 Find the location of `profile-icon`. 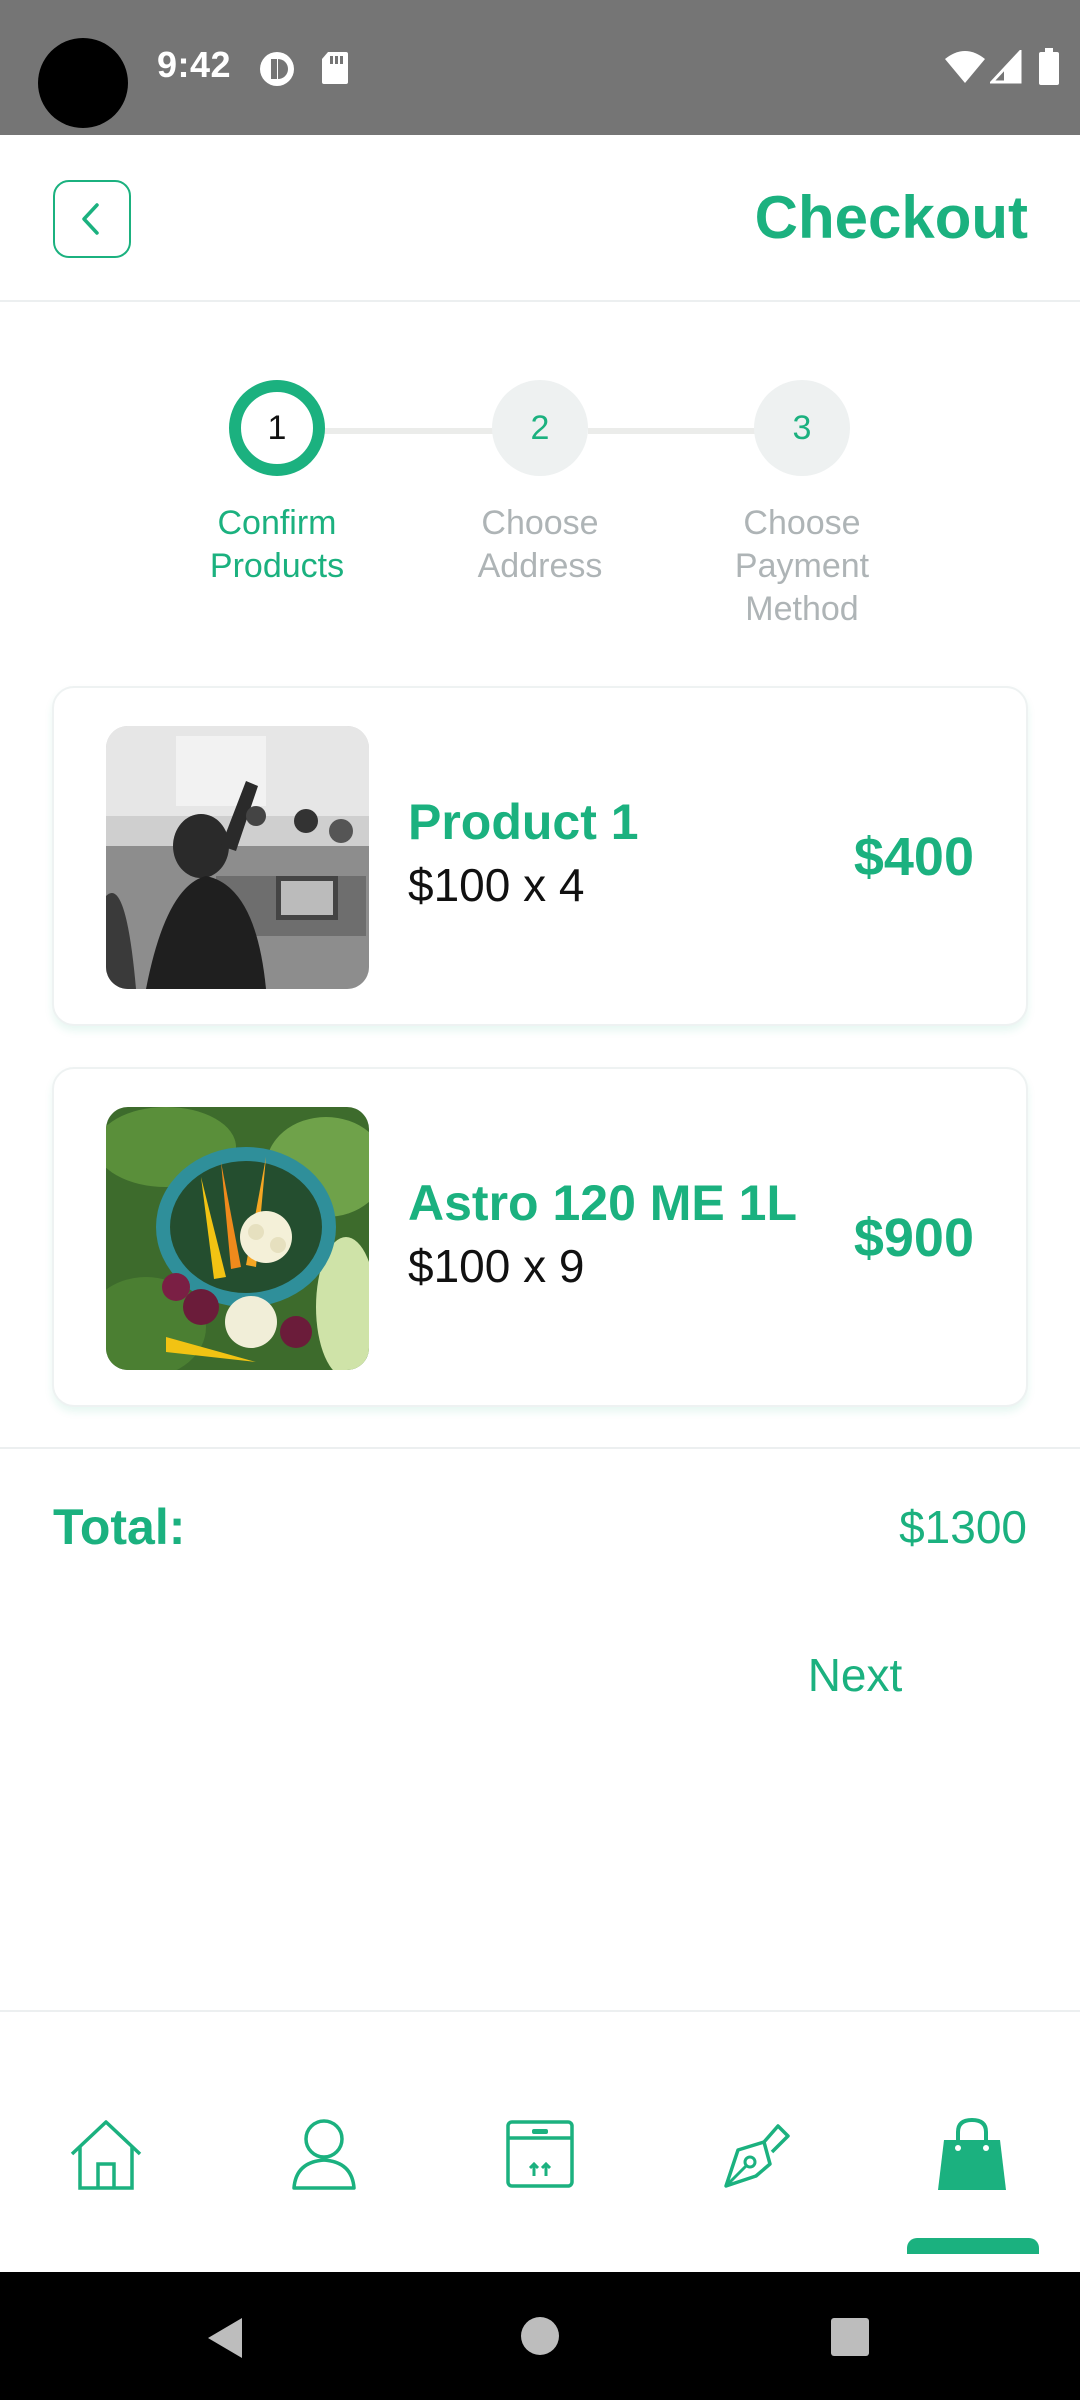

profile-icon is located at coordinates (324, 2154).